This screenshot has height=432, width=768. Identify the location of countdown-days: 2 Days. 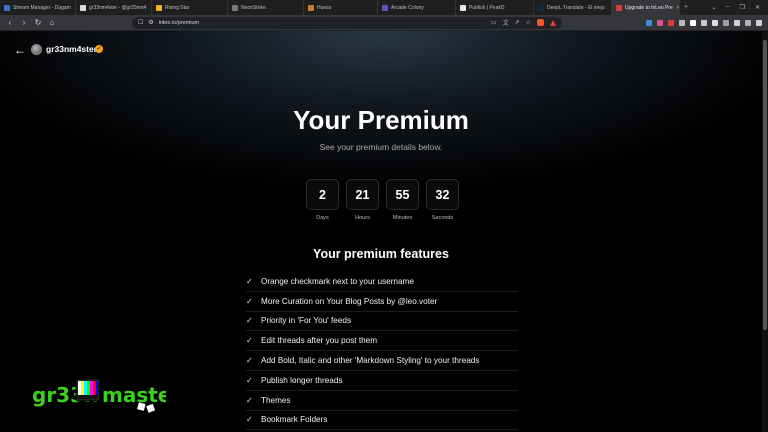
(322, 200).